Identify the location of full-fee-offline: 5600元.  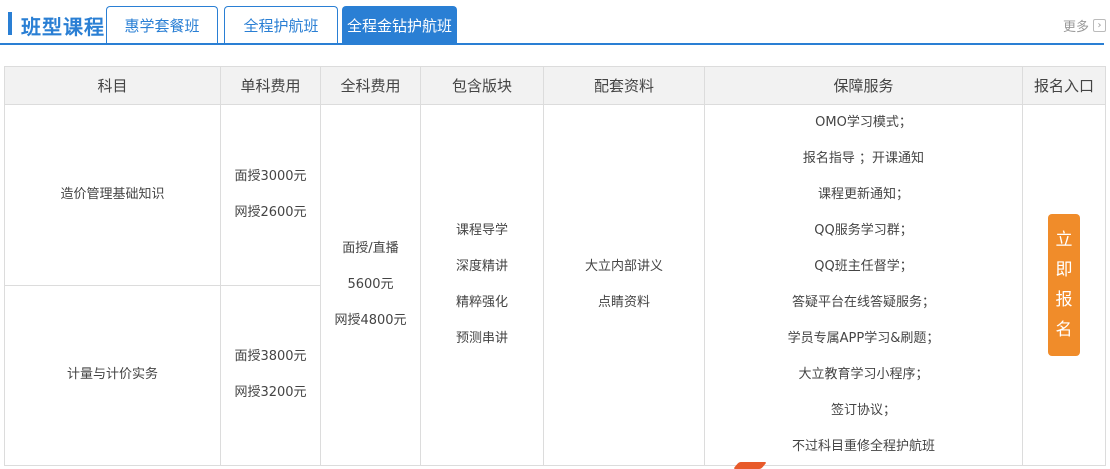
(370, 284).